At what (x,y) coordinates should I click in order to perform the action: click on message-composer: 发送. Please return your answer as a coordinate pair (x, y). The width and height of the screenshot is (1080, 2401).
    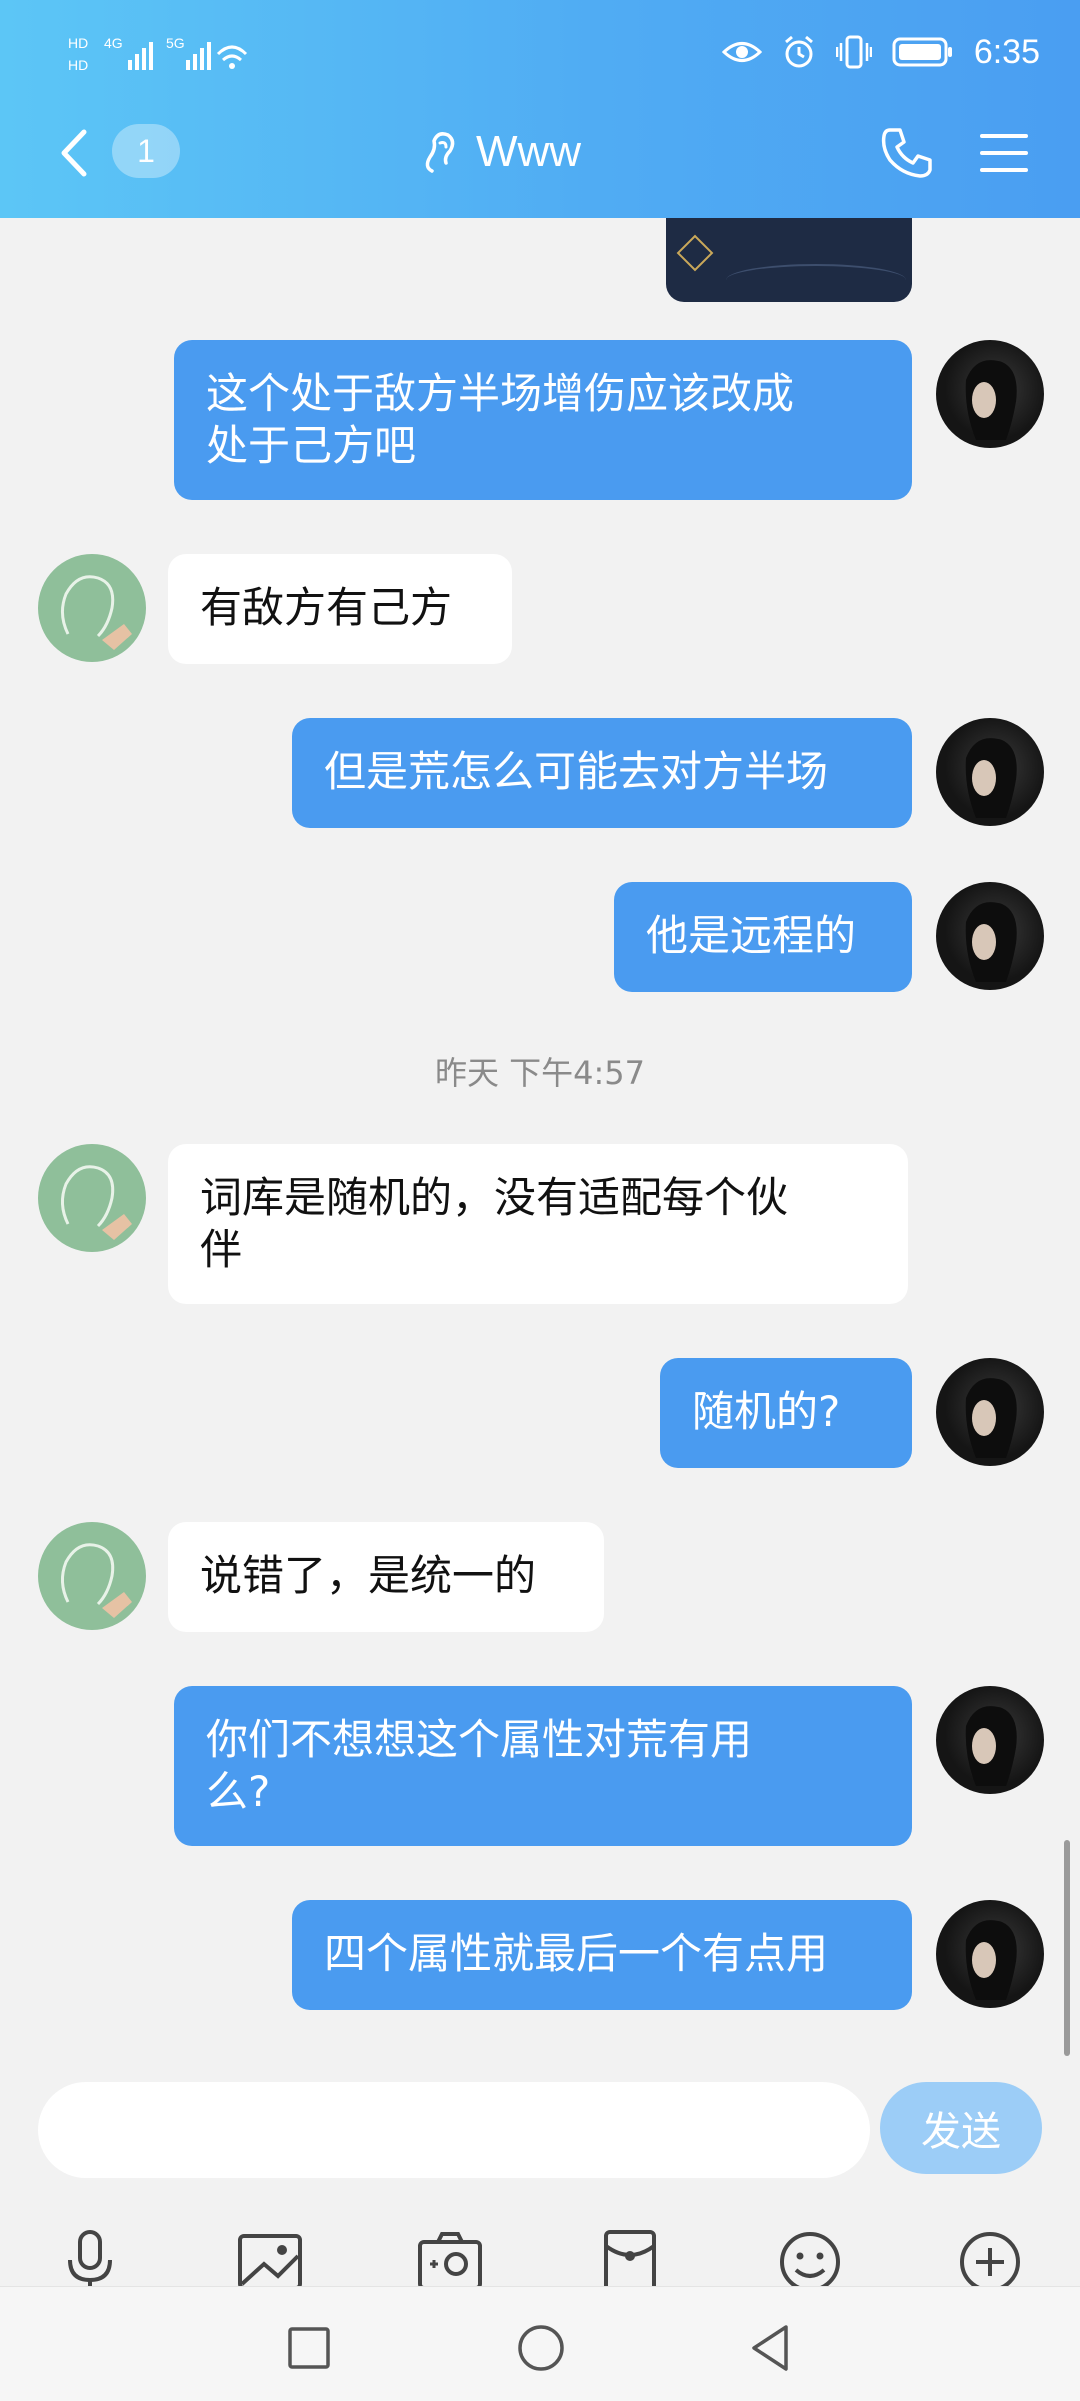
    Looking at the image, I should click on (540, 2176).